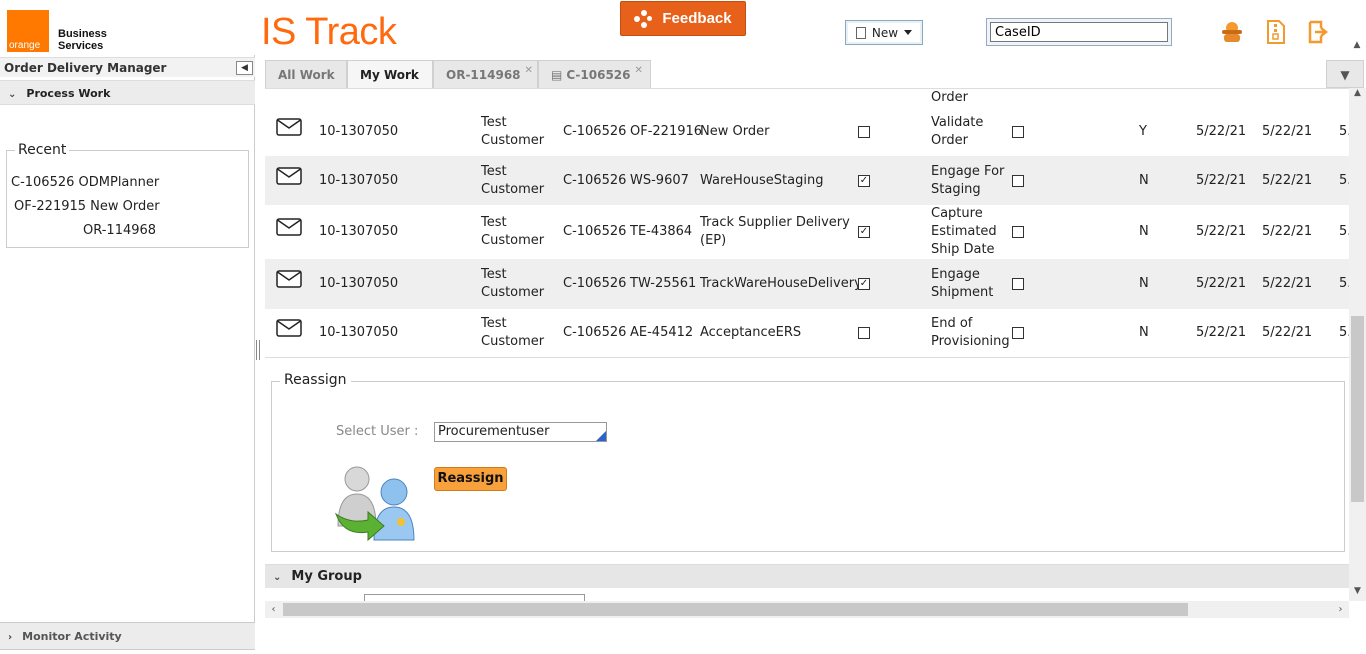  What do you see at coordinates (735, 609) in the screenshot?
I see `horizontal-scroll-thumb` at bounding box center [735, 609].